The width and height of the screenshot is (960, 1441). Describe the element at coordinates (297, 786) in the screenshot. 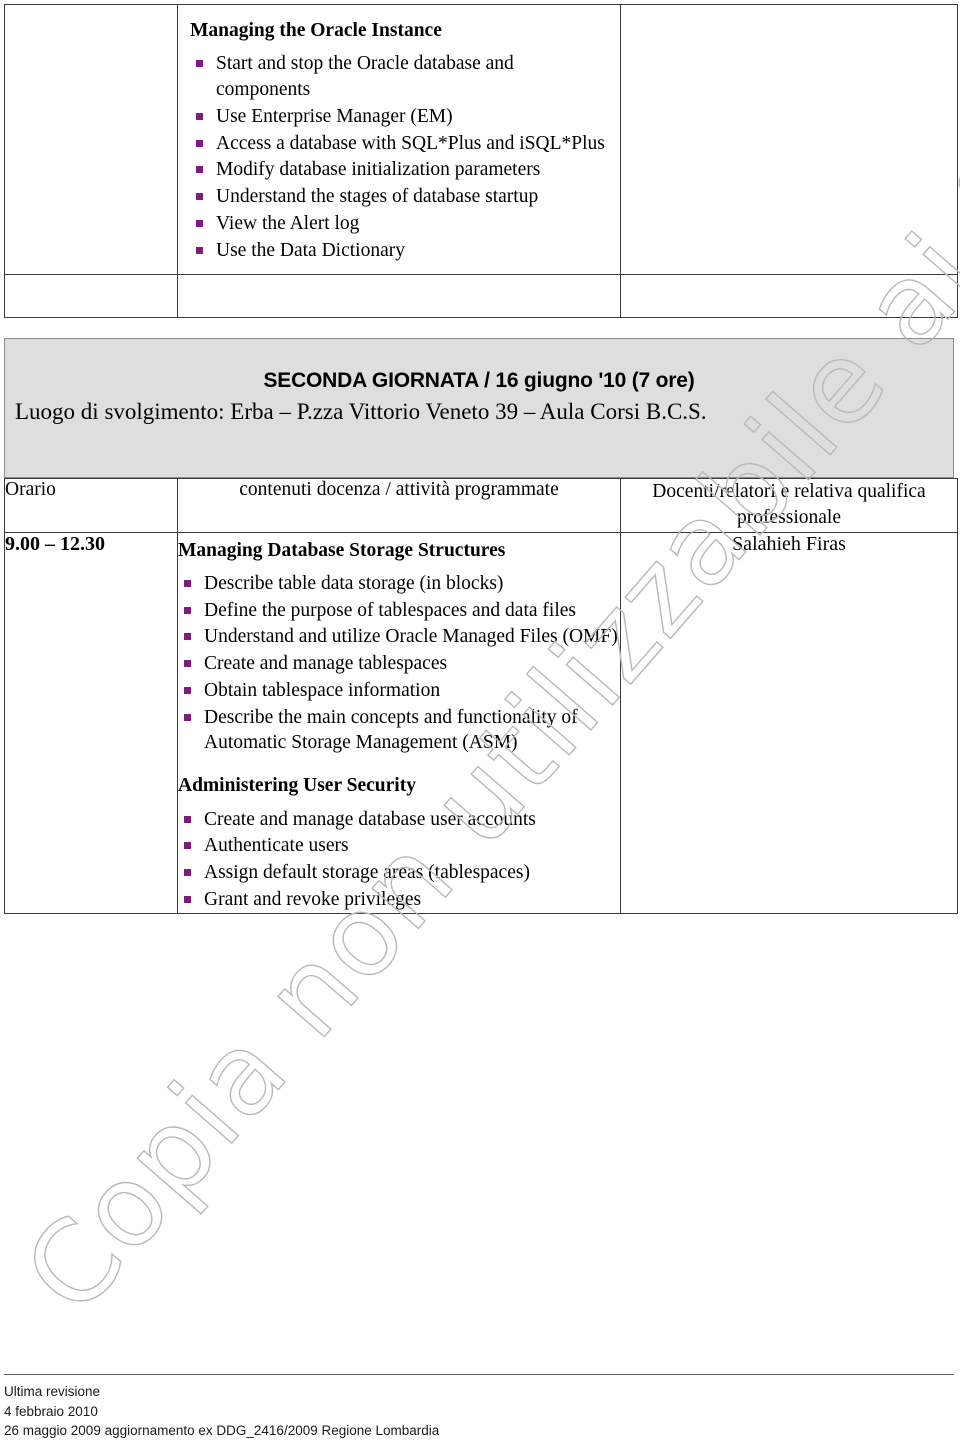

I see `section-title-administering-user-security: Administering User Security` at that location.